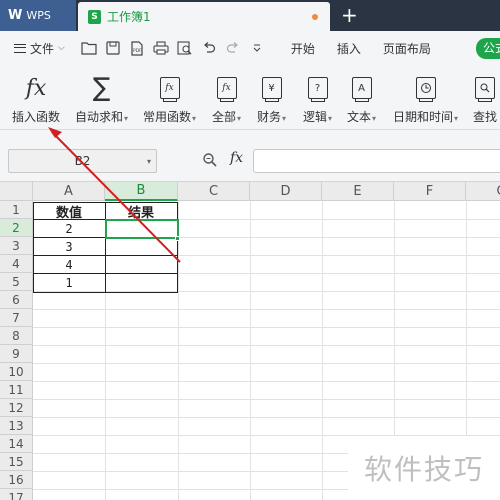  Describe the element at coordinates (36, 117) in the screenshot. I see `insert-function-label: 插入函数` at that location.